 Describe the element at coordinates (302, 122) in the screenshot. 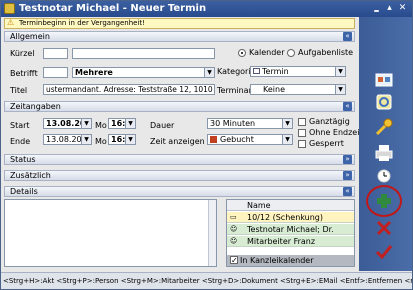

I see `ganztaegig-checkbox` at that location.